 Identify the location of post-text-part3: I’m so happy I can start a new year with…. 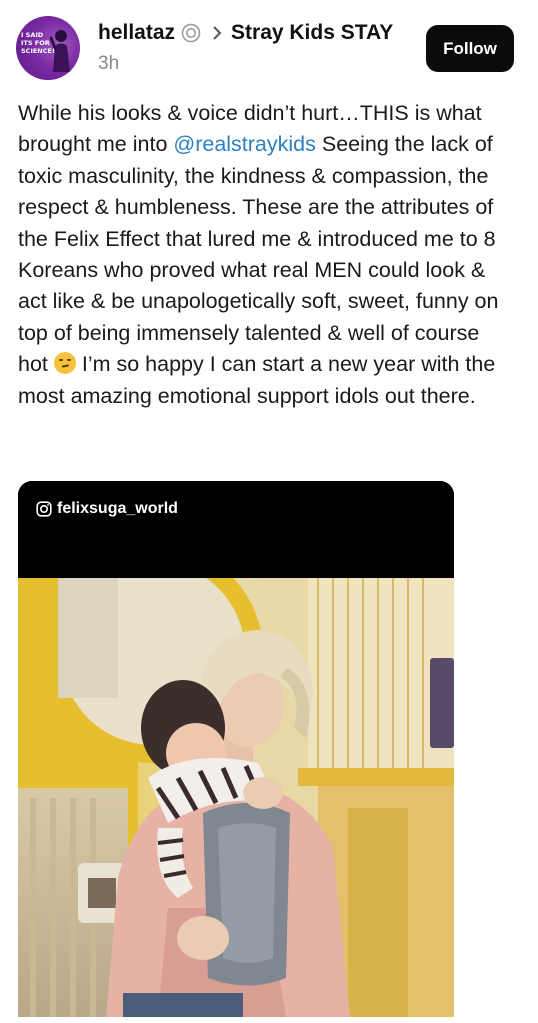
(257, 380).